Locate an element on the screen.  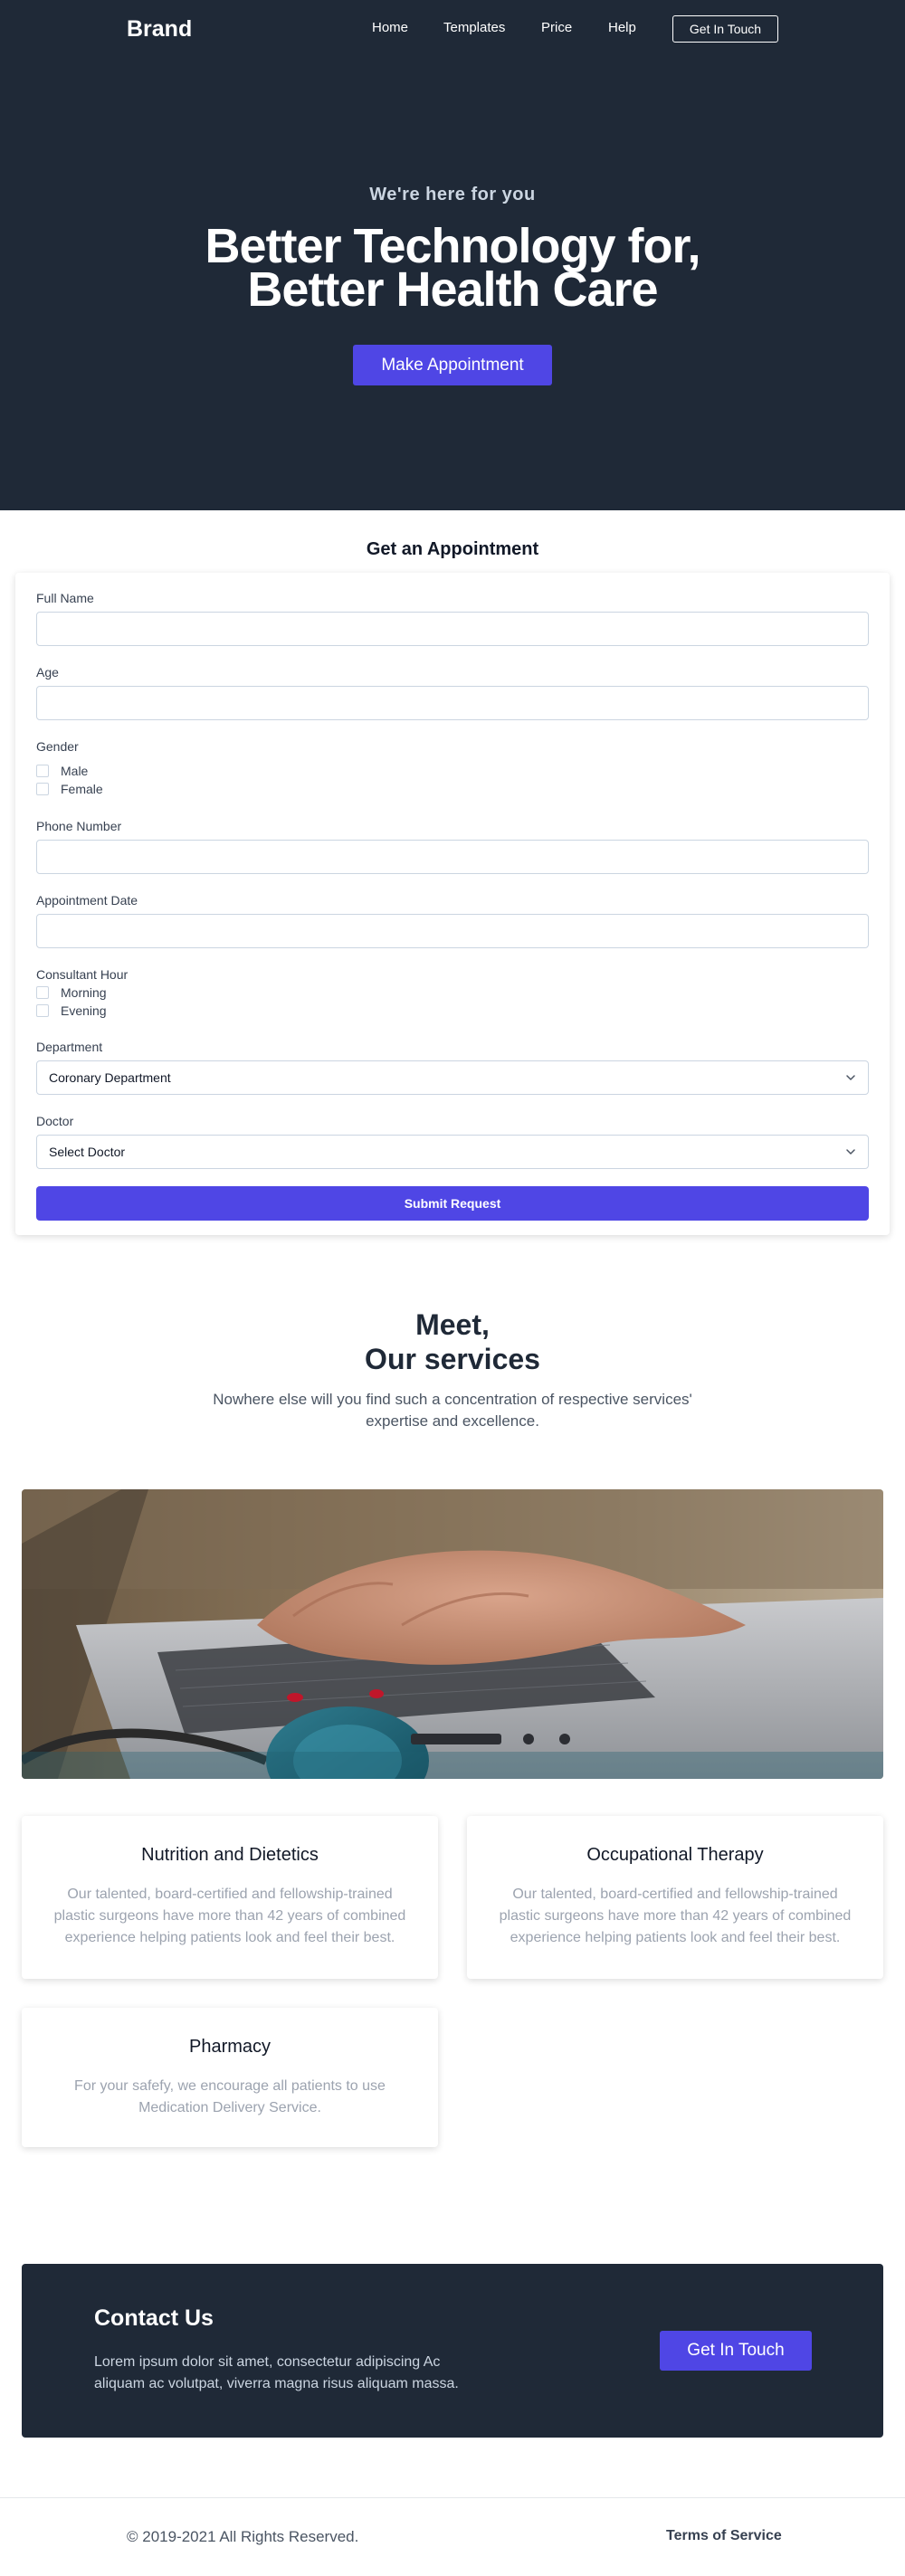
gender-option-male: Male is located at coordinates (62, 771).